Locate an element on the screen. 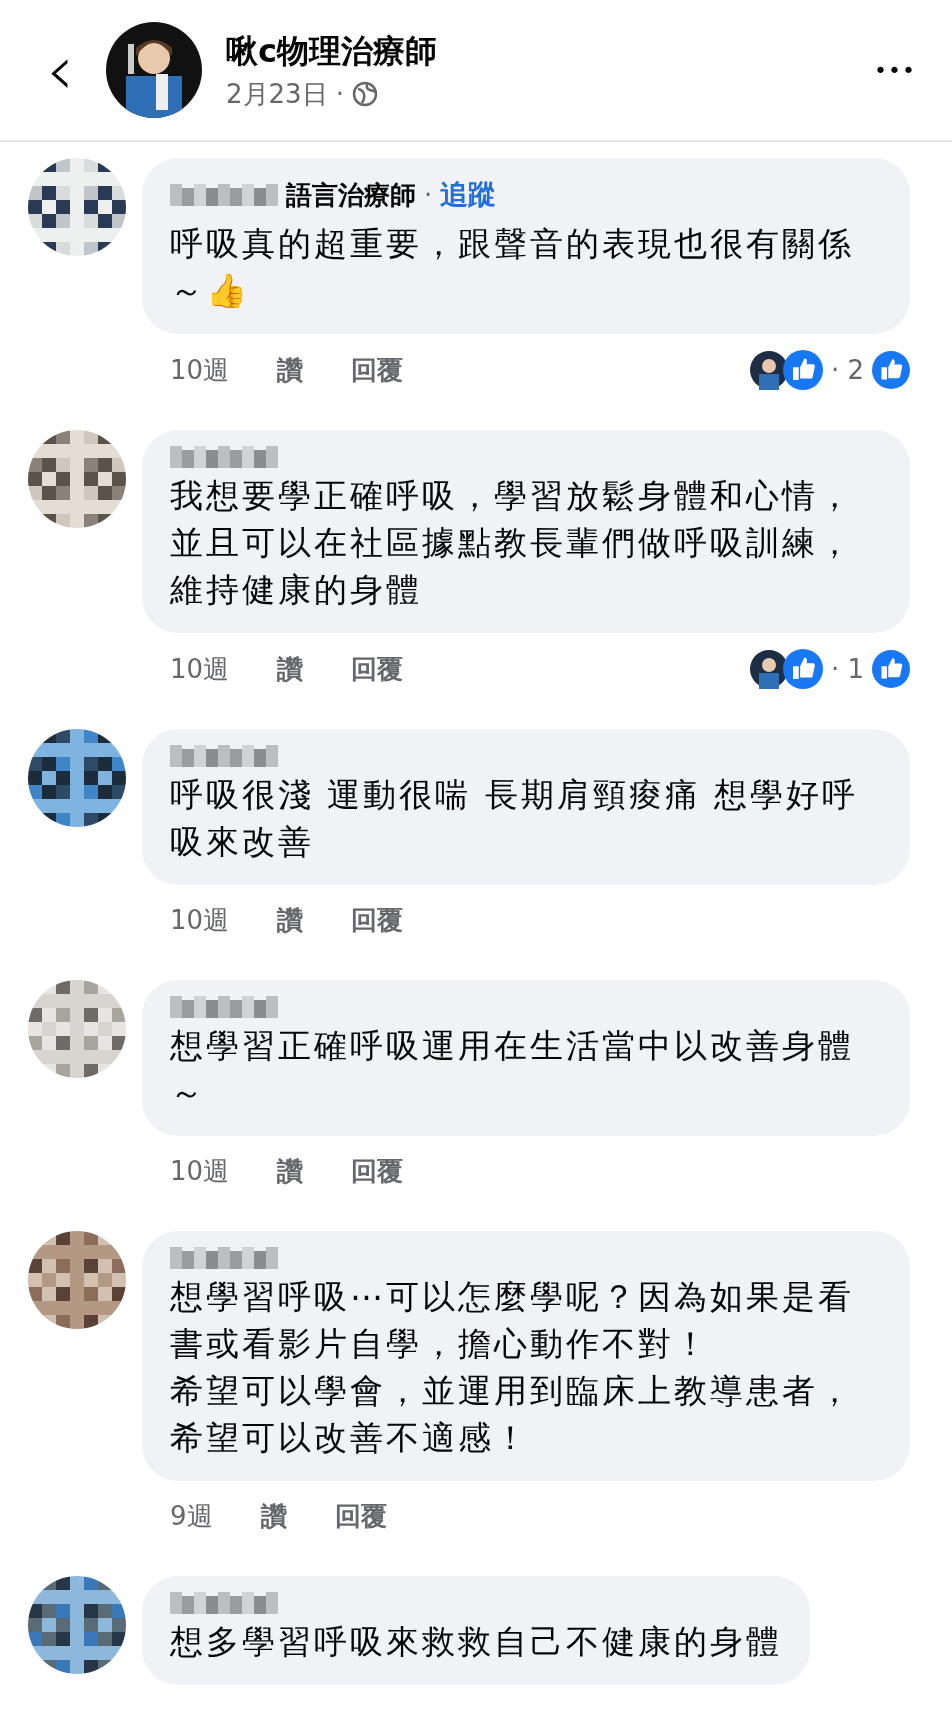 Image resolution: width=952 pixels, height=1720 pixels. comment-text: 呼吸真的超重要，跟聲音的表現也很有關係～👍 is located at coordinates (512, 267).